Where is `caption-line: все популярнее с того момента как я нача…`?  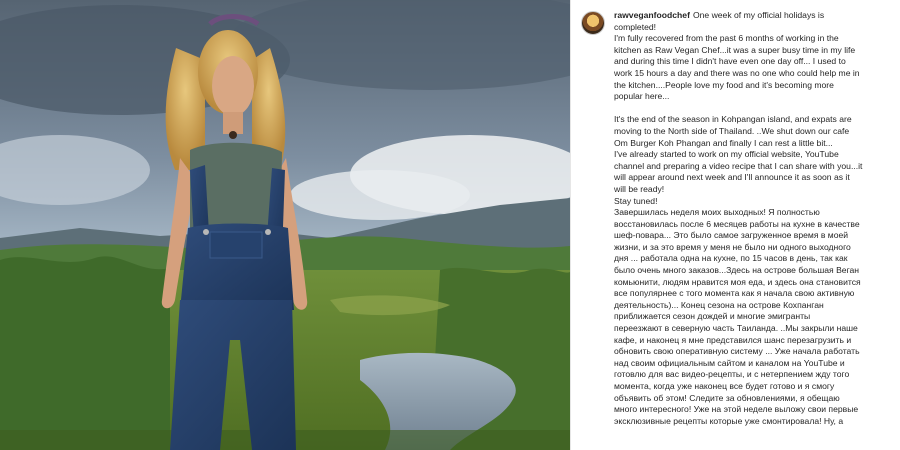
caption-line: все популярнее с того момента как я нача… is located at coordinates (734, 293).